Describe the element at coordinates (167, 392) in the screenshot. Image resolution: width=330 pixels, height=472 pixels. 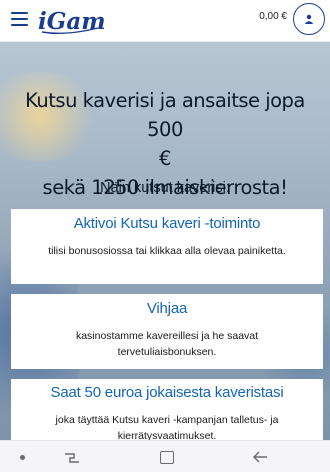
I see `step-title: Saat 50 euroa jokaisesta kaveristasi` at that location.